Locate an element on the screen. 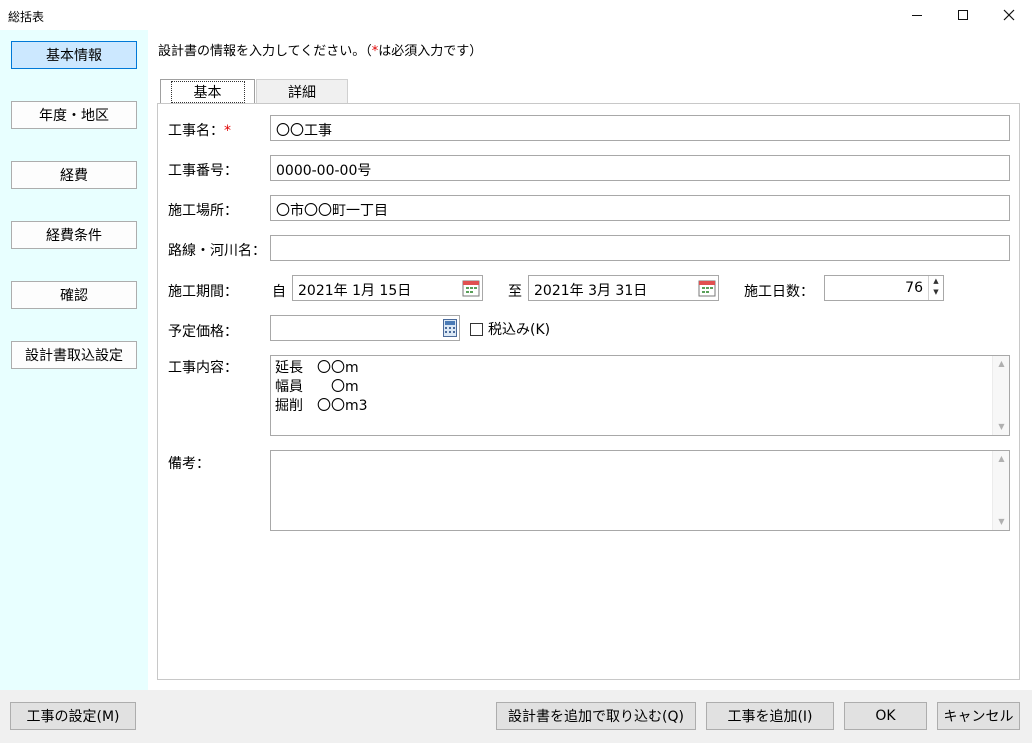  spin-up-icon: ▲ is located at coordinates (936, 281).